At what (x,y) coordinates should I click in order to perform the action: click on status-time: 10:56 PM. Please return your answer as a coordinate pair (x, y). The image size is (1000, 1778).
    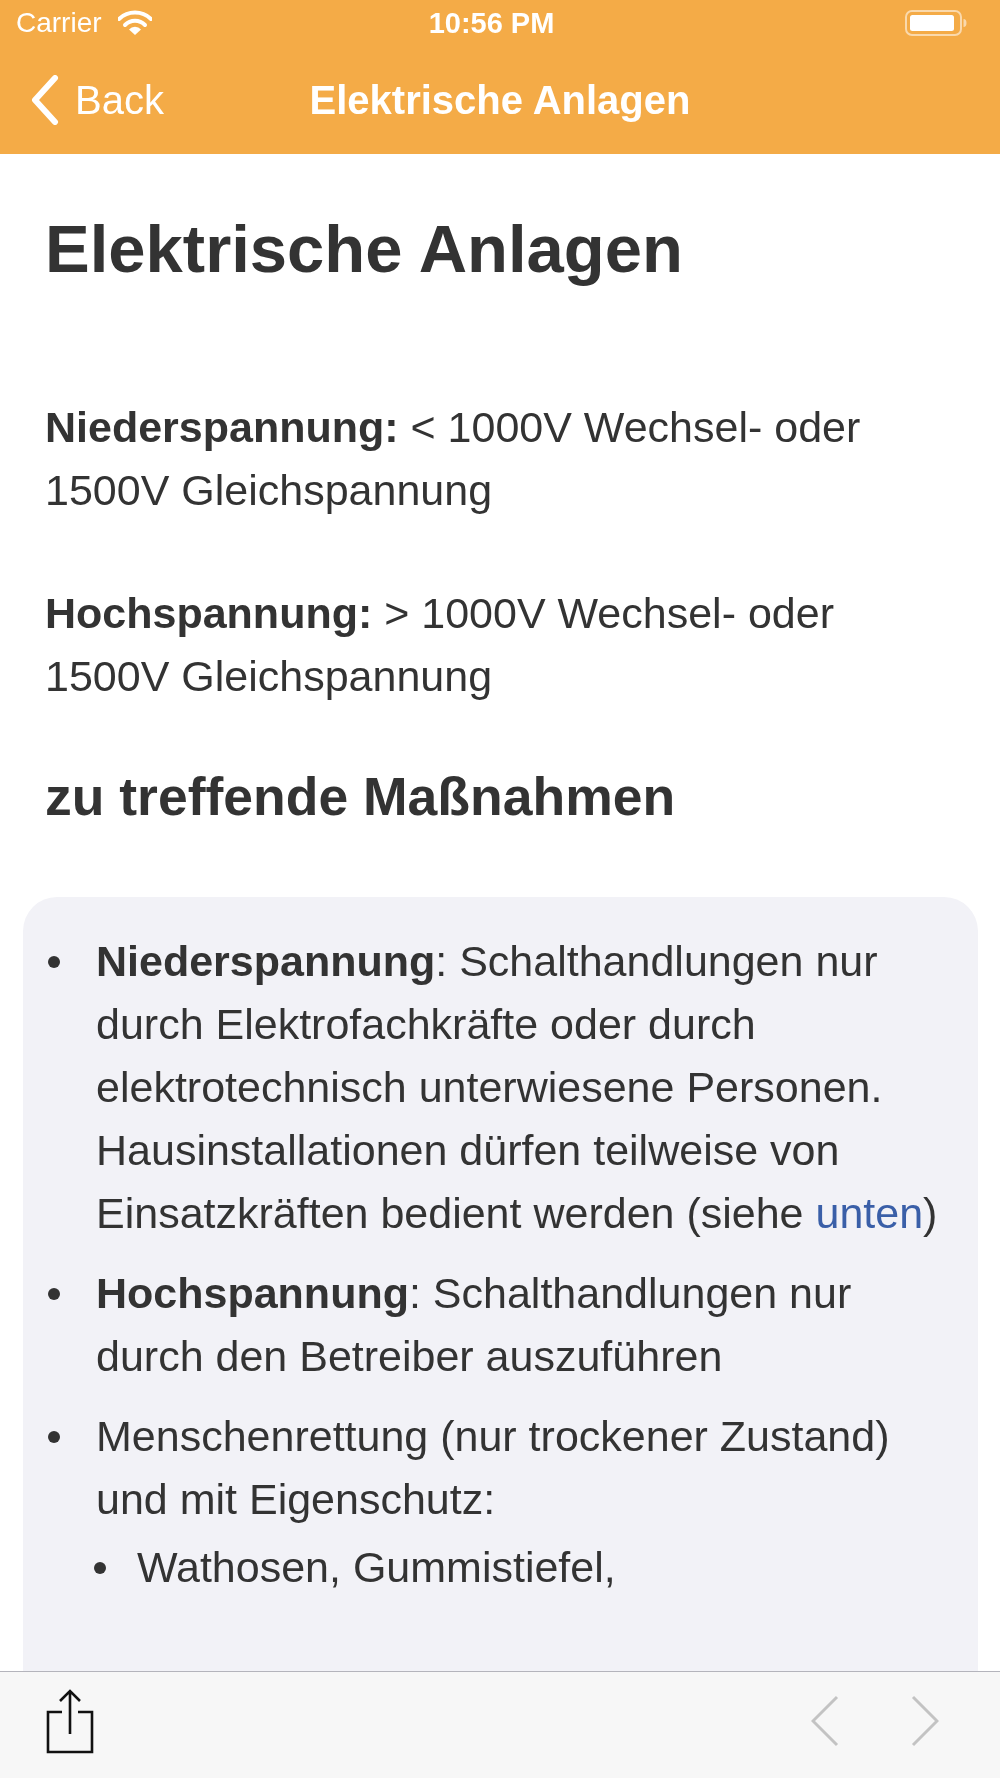
    Looking at the image, I should click on (491, 22).